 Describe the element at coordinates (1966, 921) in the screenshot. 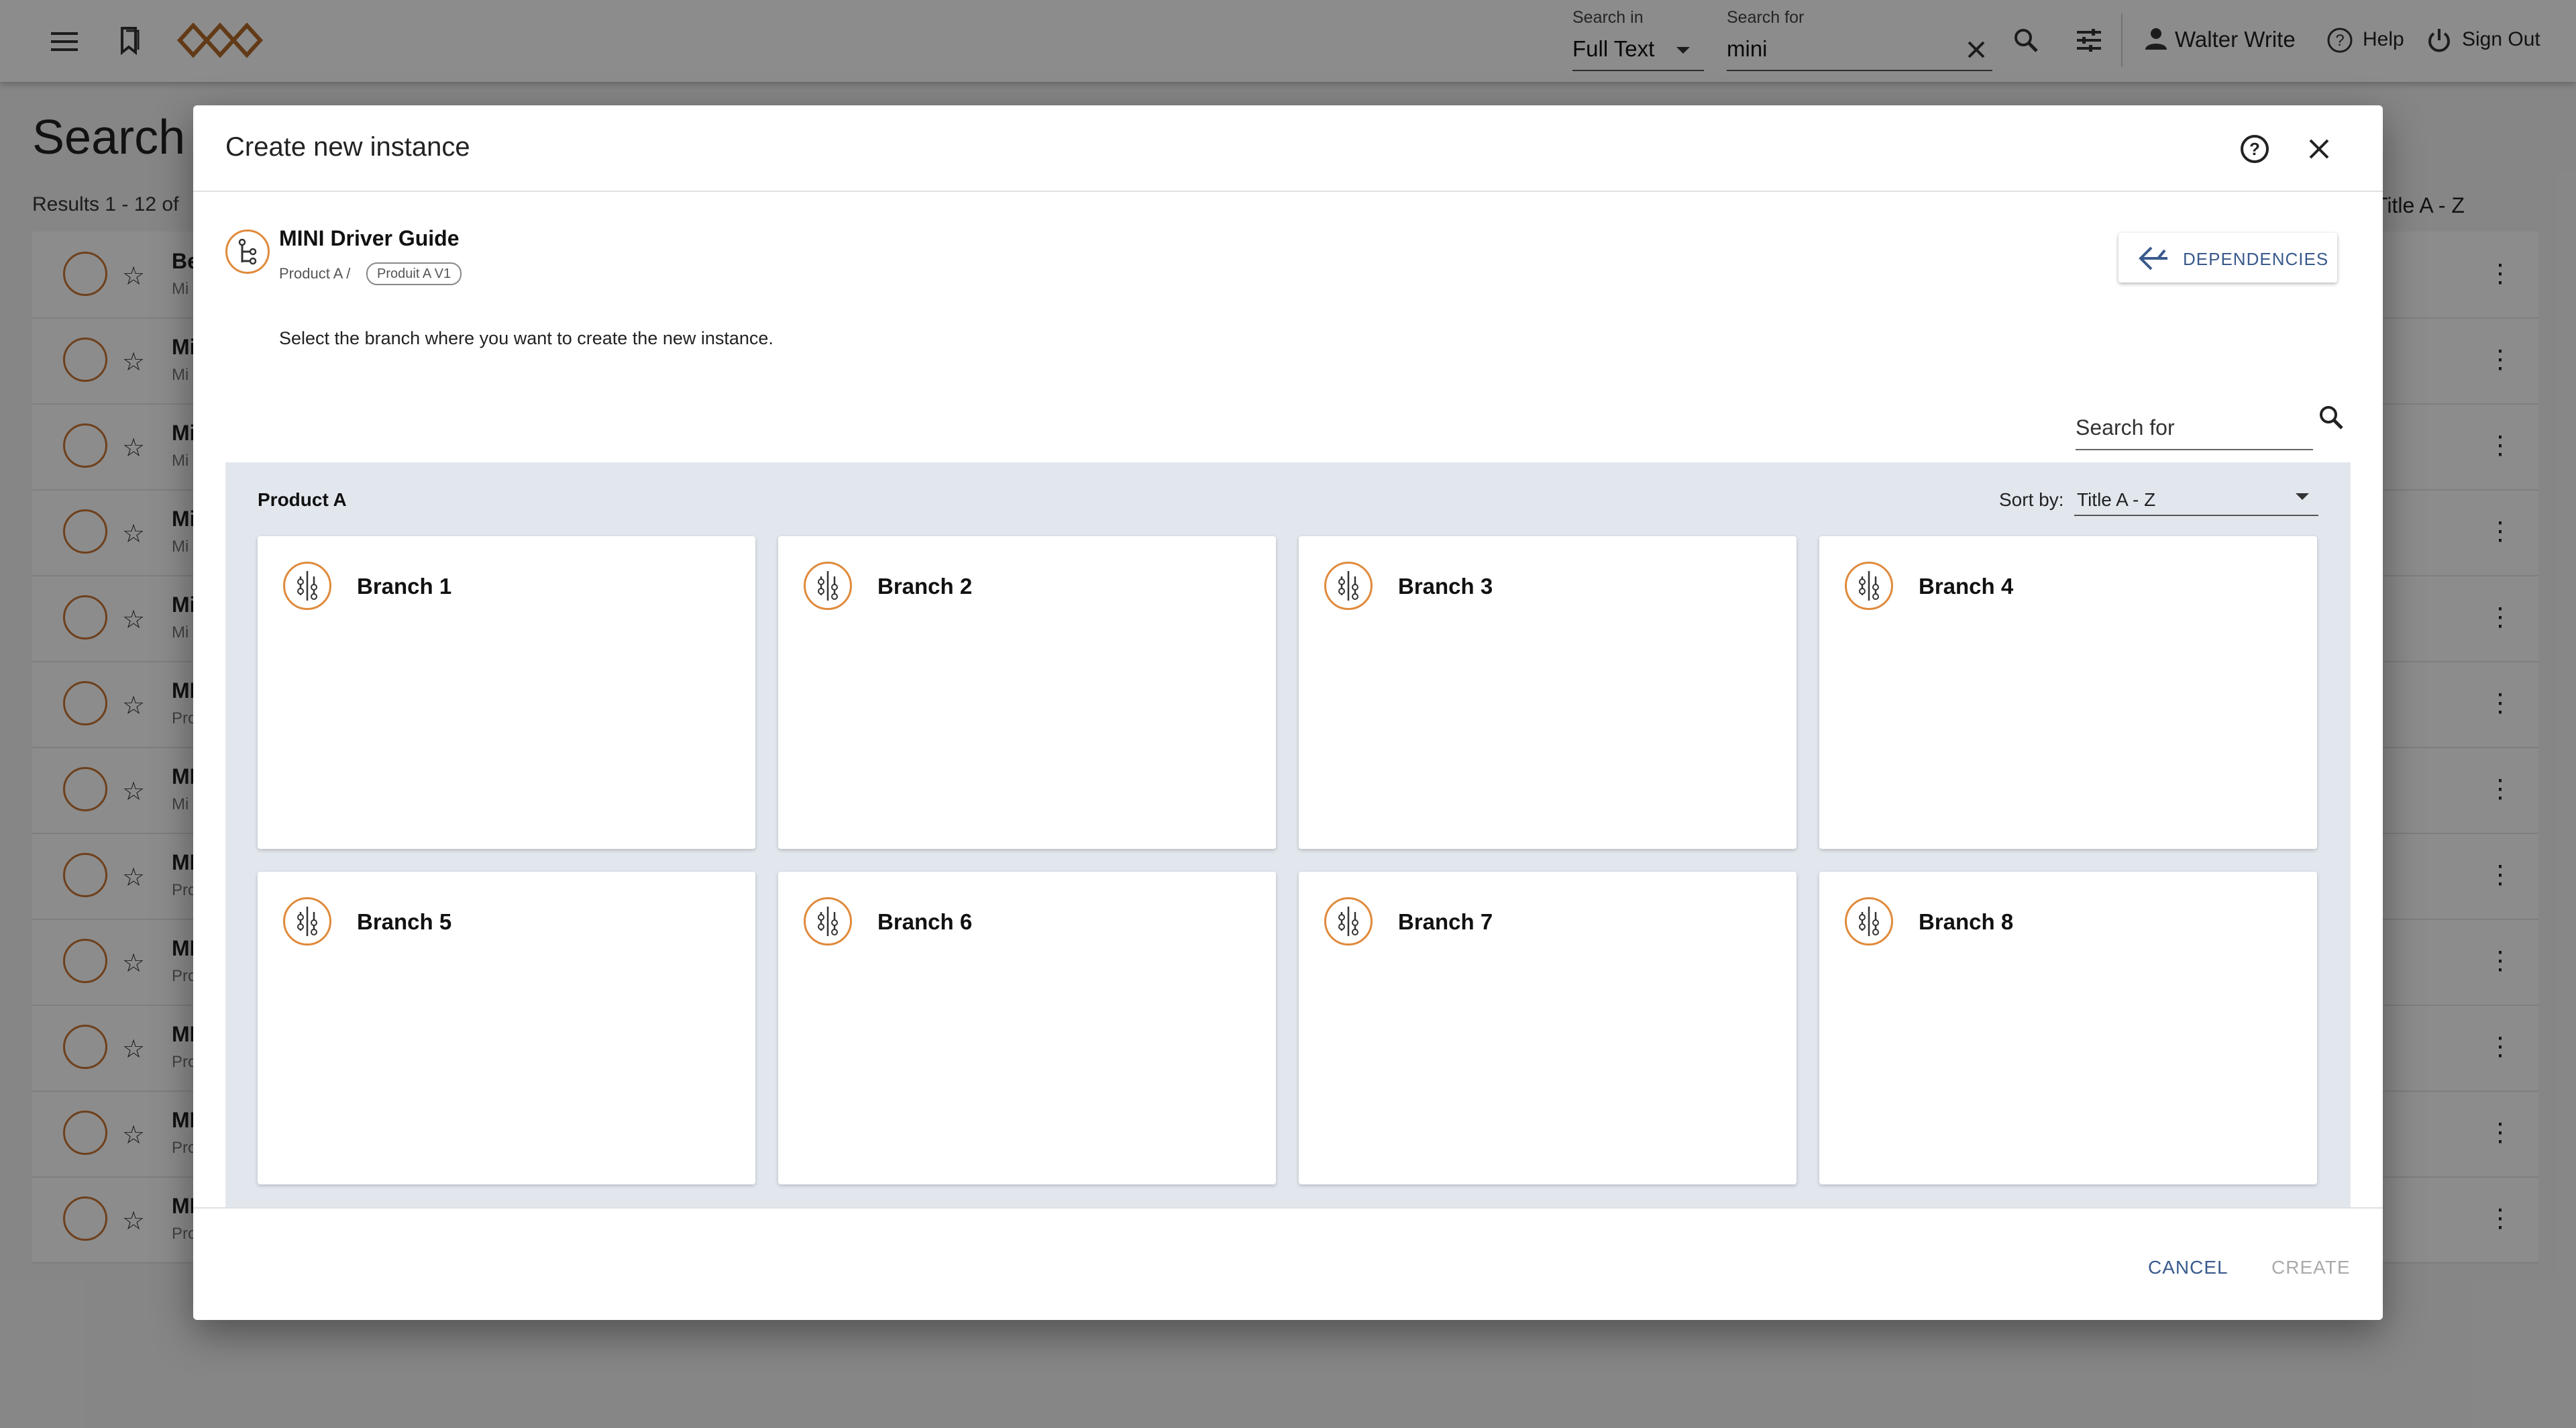

I see `branch-title: Branch 8` at that location.